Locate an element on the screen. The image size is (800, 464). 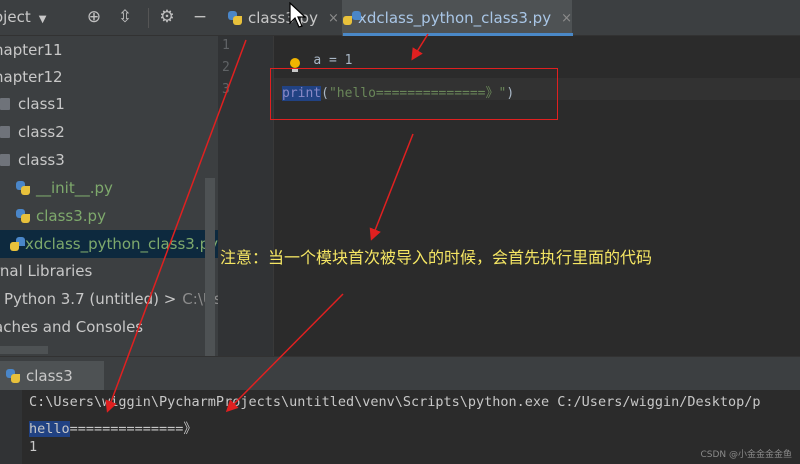
tree-item-class3: class3 is located at coordinates (32, 160).